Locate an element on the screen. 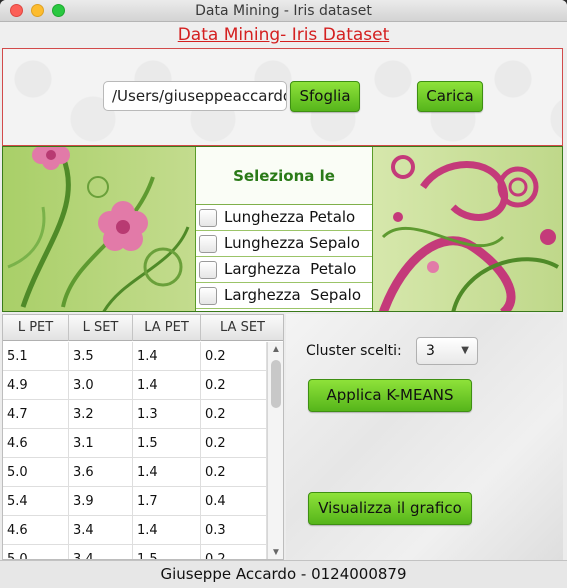 The height and width of the screenshot is (588, 567). feature-option-label: Larghezza Sepalo is located at coordinates (292, 295).